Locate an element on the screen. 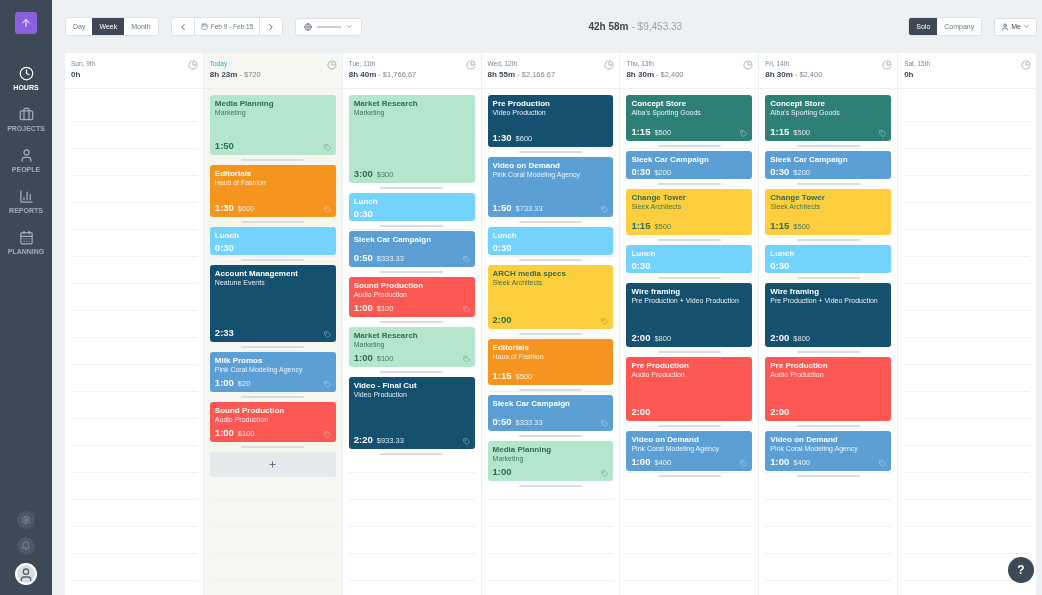 The height and width of the screenshot is (595, 1042). add-entry-button is located at coordinates (272, 465).